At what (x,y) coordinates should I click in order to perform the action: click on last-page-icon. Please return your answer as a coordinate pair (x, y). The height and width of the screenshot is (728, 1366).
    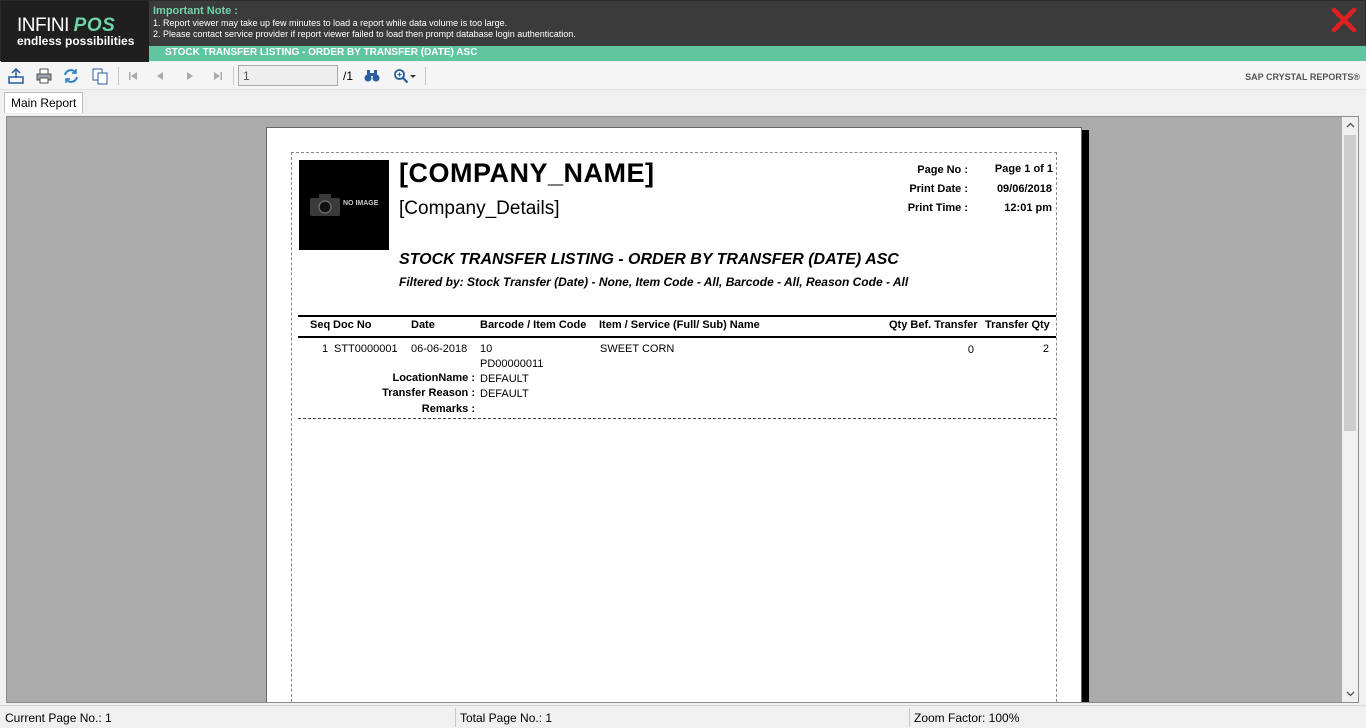
    Looking at the image, I should click on (218, 76).